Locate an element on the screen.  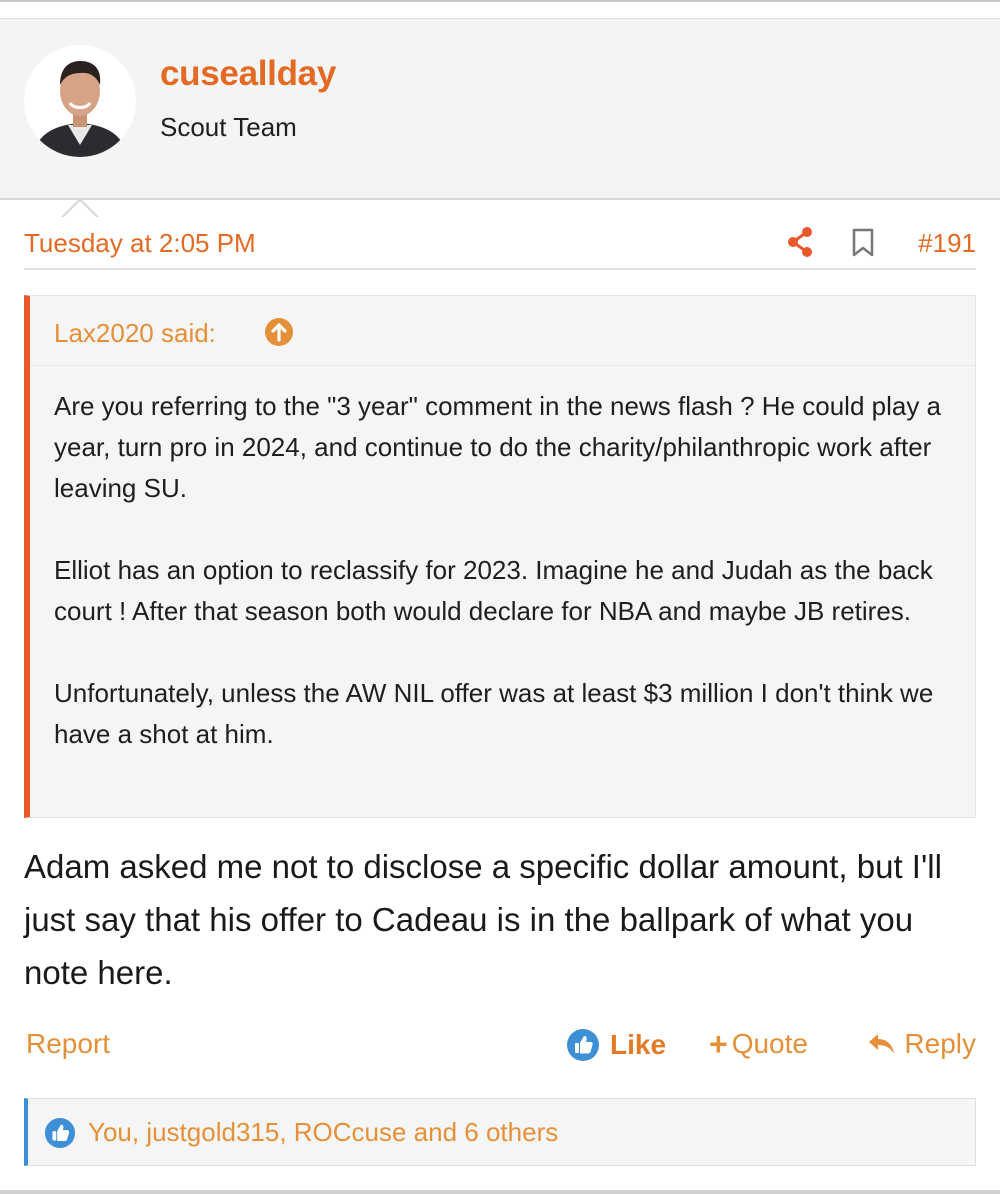
top-divider is located at coordinates (500, 1).